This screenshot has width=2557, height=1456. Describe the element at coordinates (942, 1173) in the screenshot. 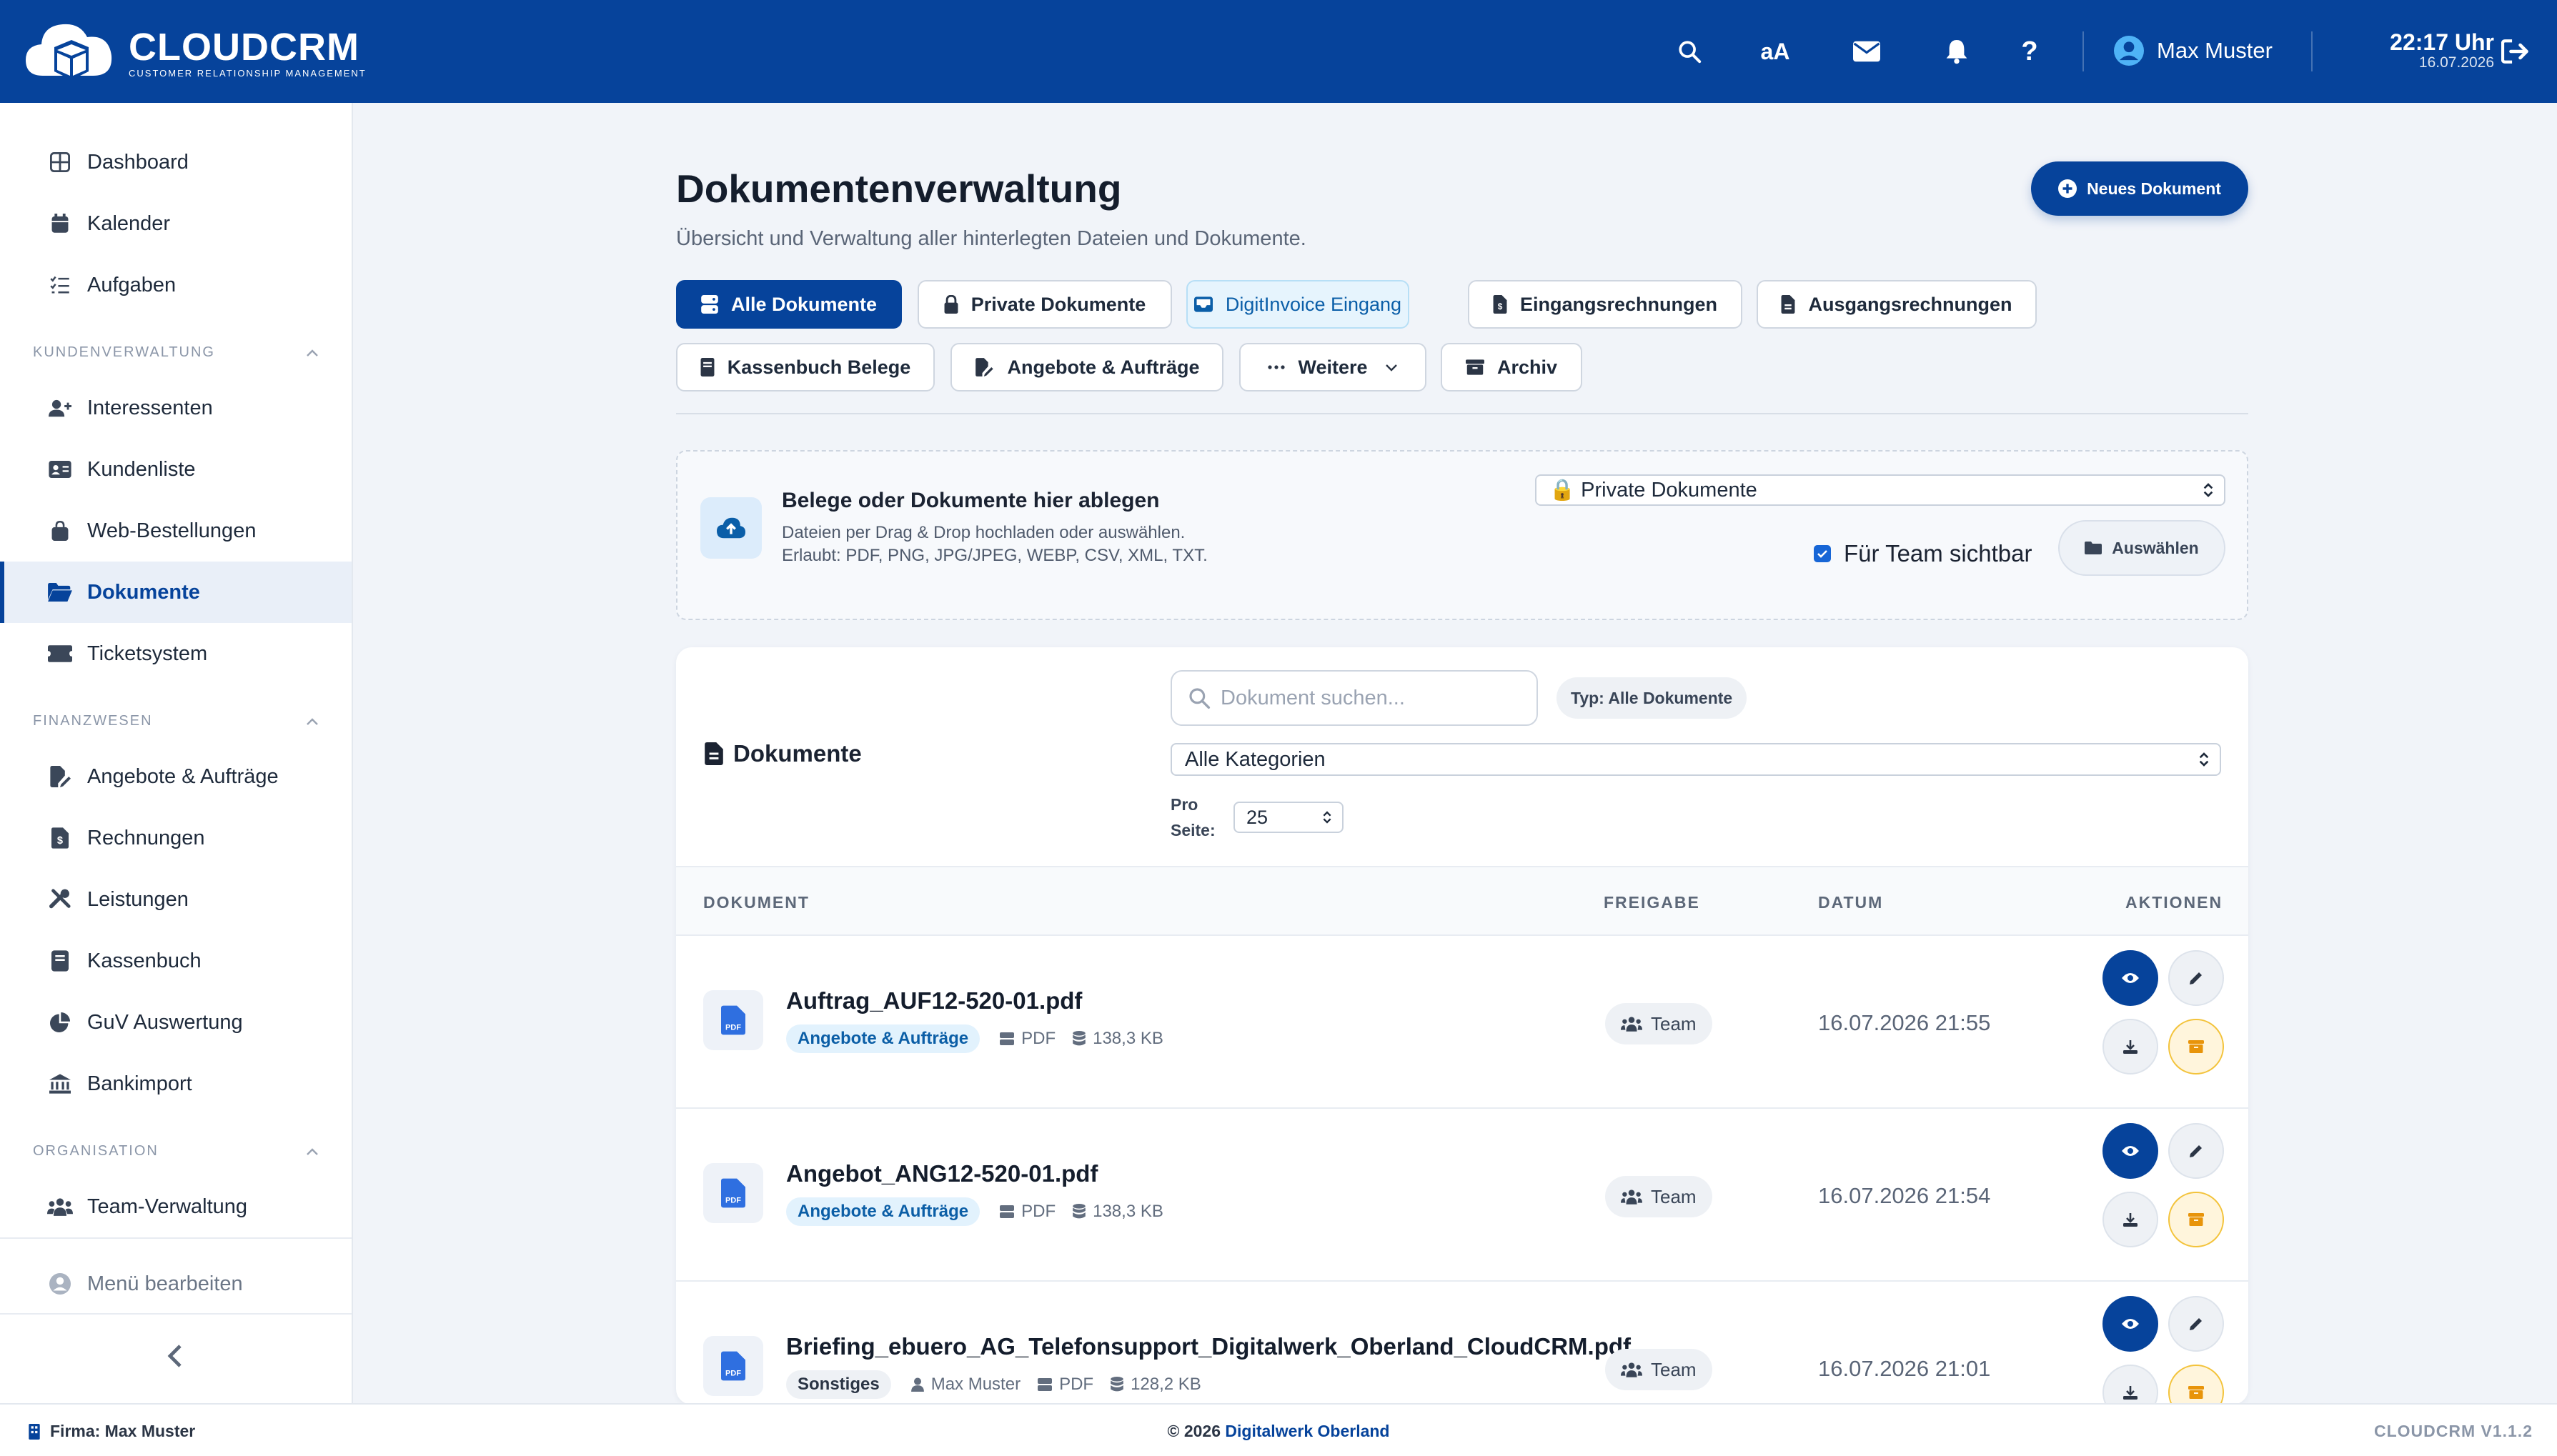

I see `file-name: Angebot_ANG12-520-01.pdf` at that location.